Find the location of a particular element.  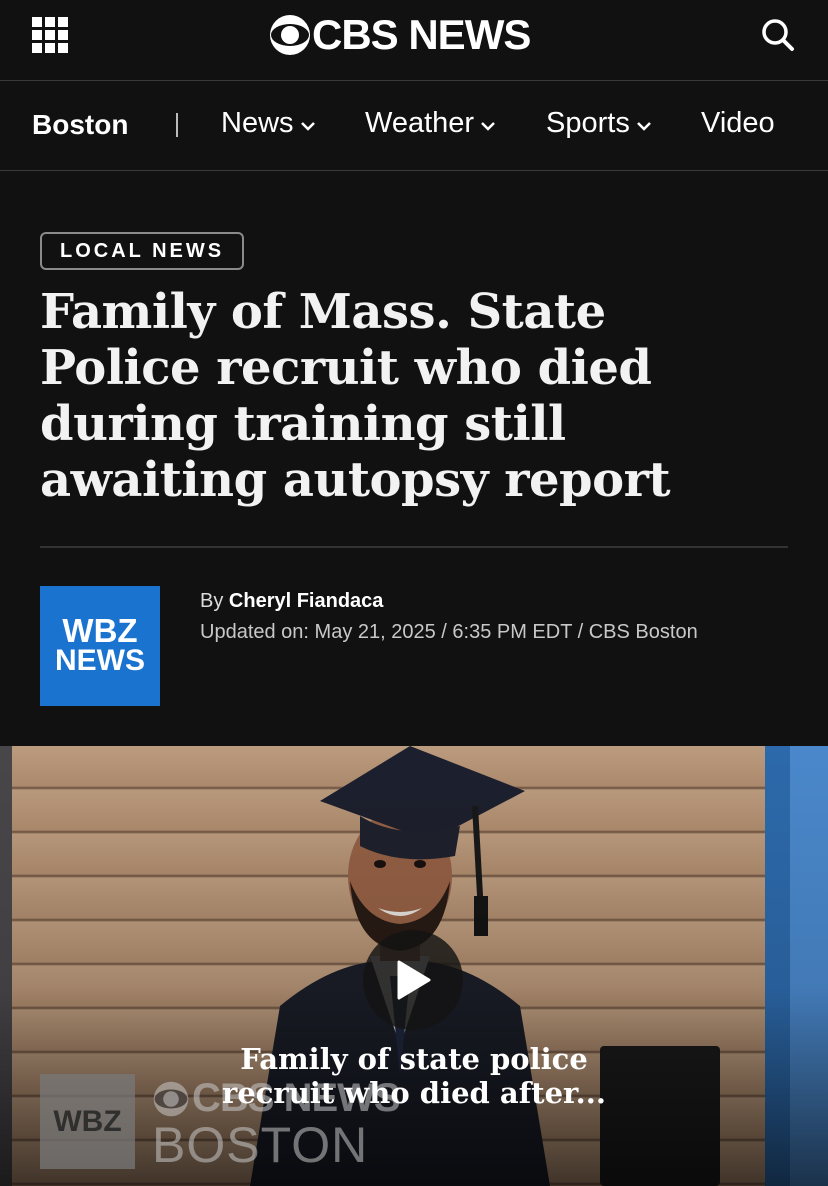

author-link: Cheryl Fiandaca is located at coordinates (306, 601).